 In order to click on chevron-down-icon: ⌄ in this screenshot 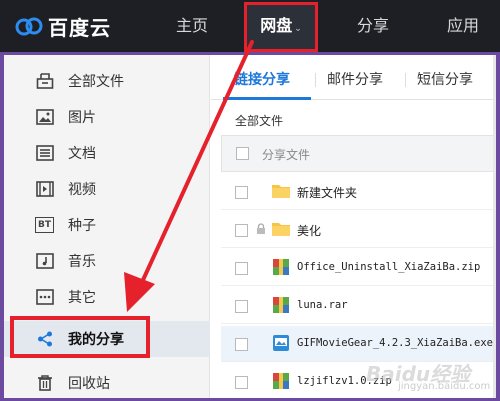, I will do `click(298, 29)`.